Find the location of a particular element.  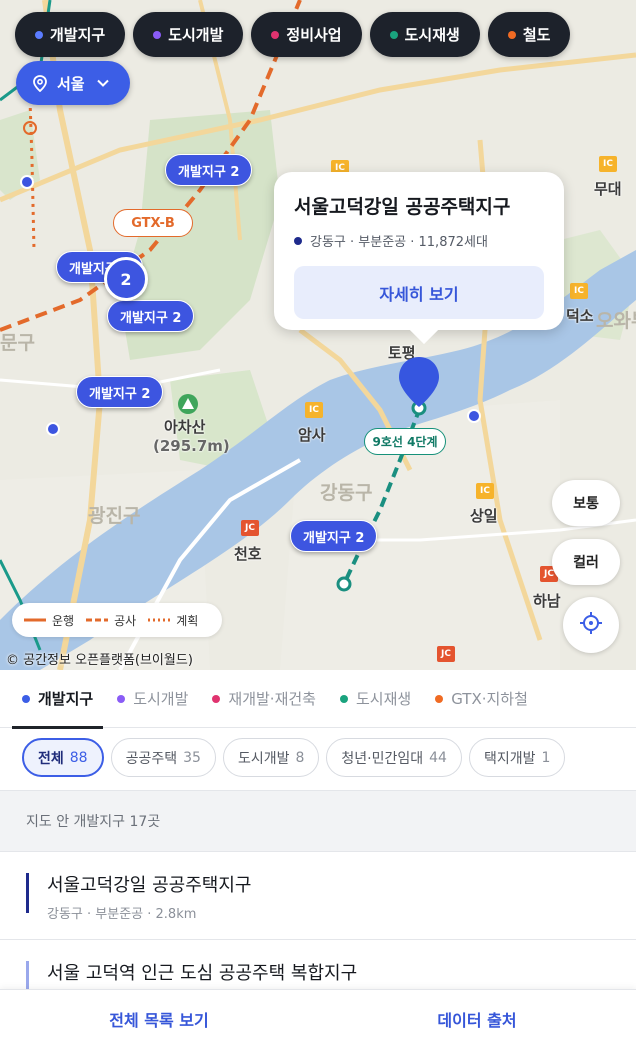

sub-filter-youth-rental: 청년·민간임대 44 is located at coordinates (394, 757).